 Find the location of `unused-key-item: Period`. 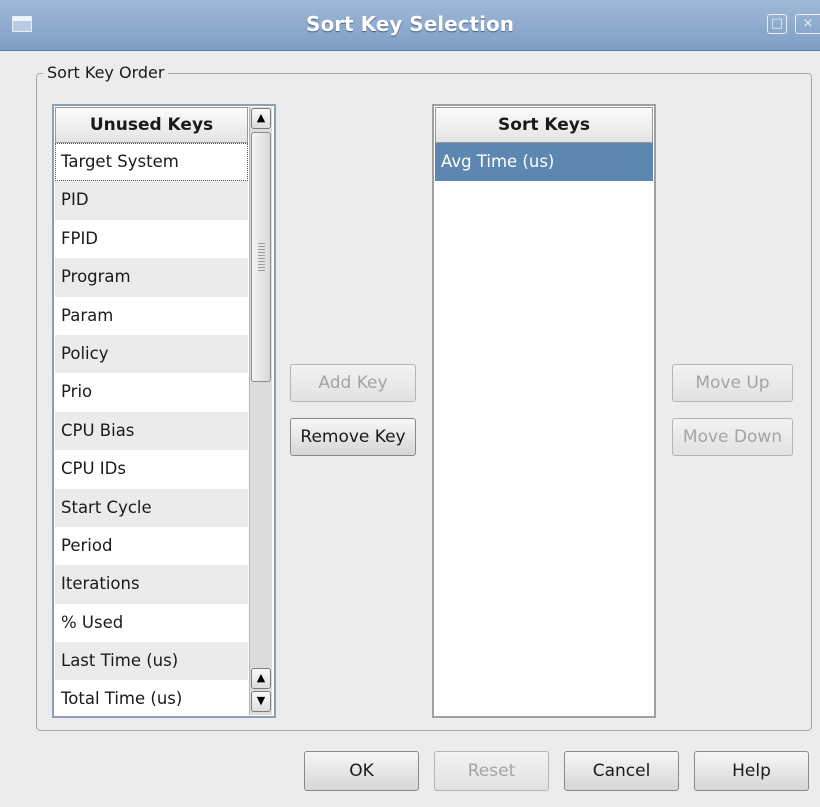

unused-key-item: Period is located at coordinates (151, 546).